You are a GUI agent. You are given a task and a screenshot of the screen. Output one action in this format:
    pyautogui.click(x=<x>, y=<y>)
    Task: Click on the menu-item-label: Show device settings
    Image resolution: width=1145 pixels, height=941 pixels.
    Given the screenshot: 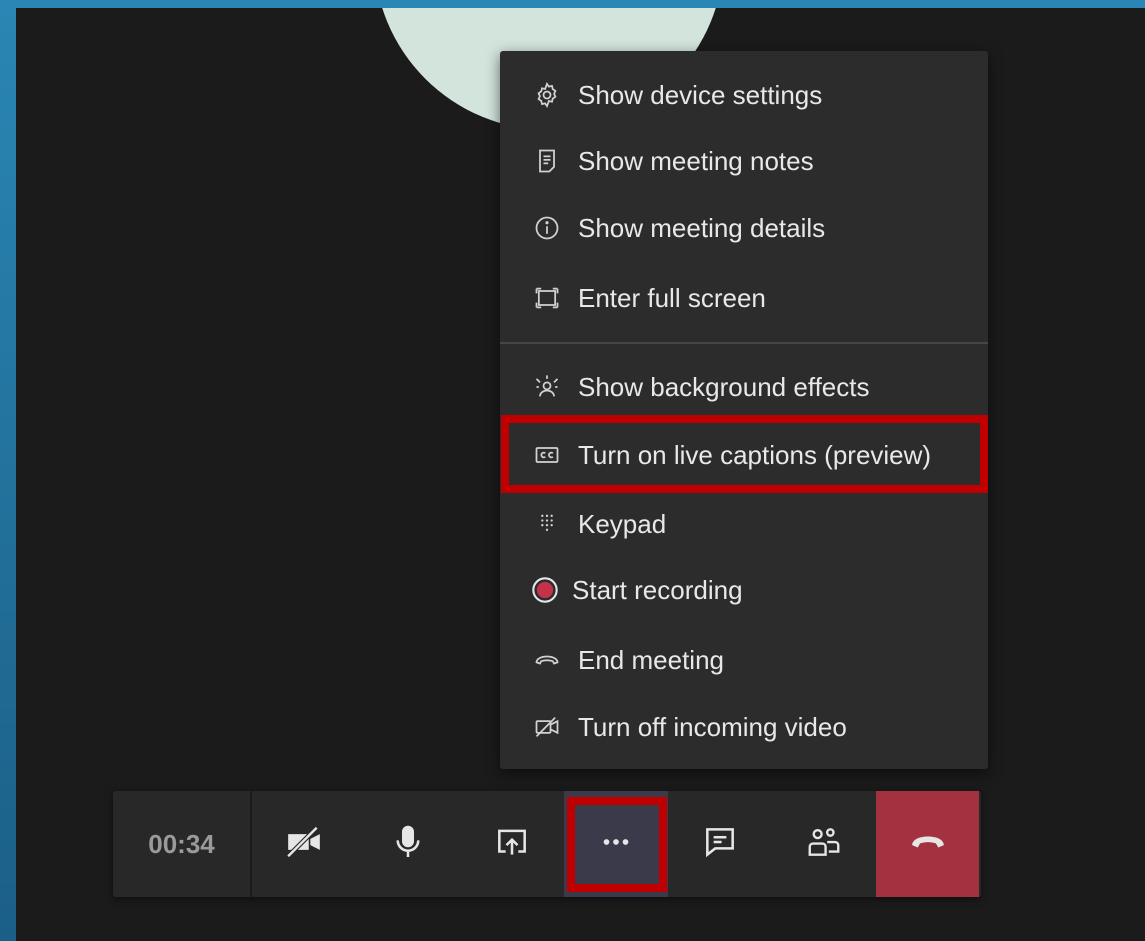 What is the action you would take?
    pyautogui.click(x=700, y=94)
    